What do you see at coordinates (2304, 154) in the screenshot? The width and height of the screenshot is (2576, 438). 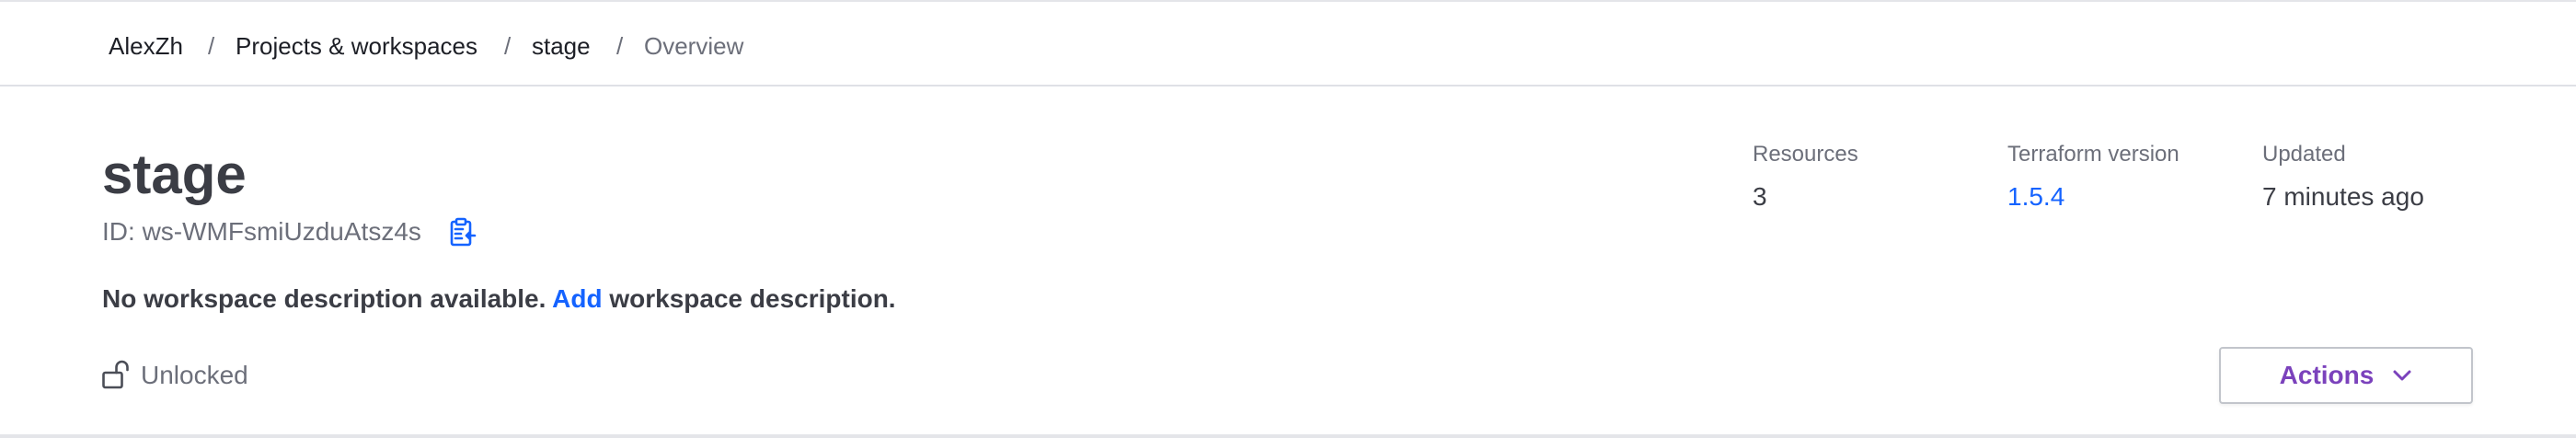 I see `updated-label: Updated` at bounding box center [2304, 154].